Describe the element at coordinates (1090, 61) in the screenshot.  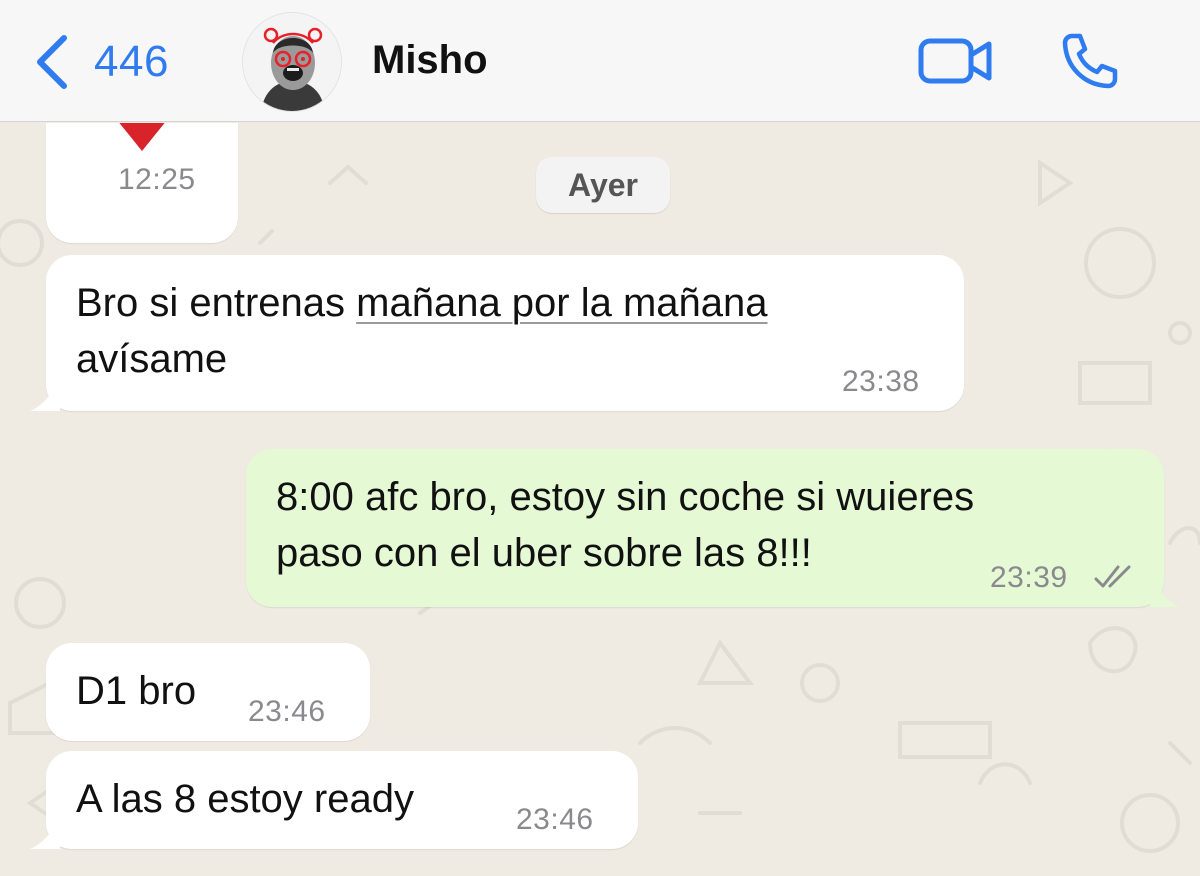
I see `phone-icon` at that location.